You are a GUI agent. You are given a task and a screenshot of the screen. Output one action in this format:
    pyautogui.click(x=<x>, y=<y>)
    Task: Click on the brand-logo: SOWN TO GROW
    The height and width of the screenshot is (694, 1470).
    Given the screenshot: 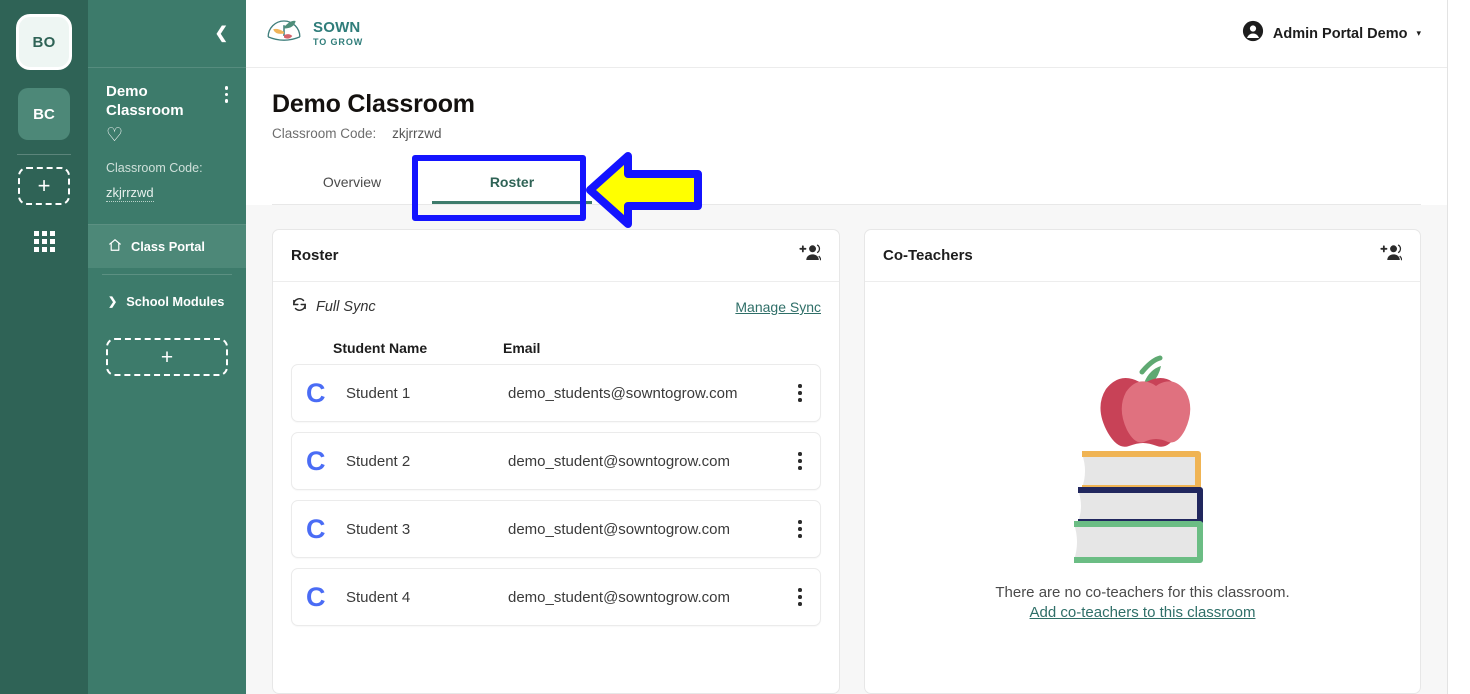 What is the action you would take?
    pyautogui.click(x=313, y=33)
    